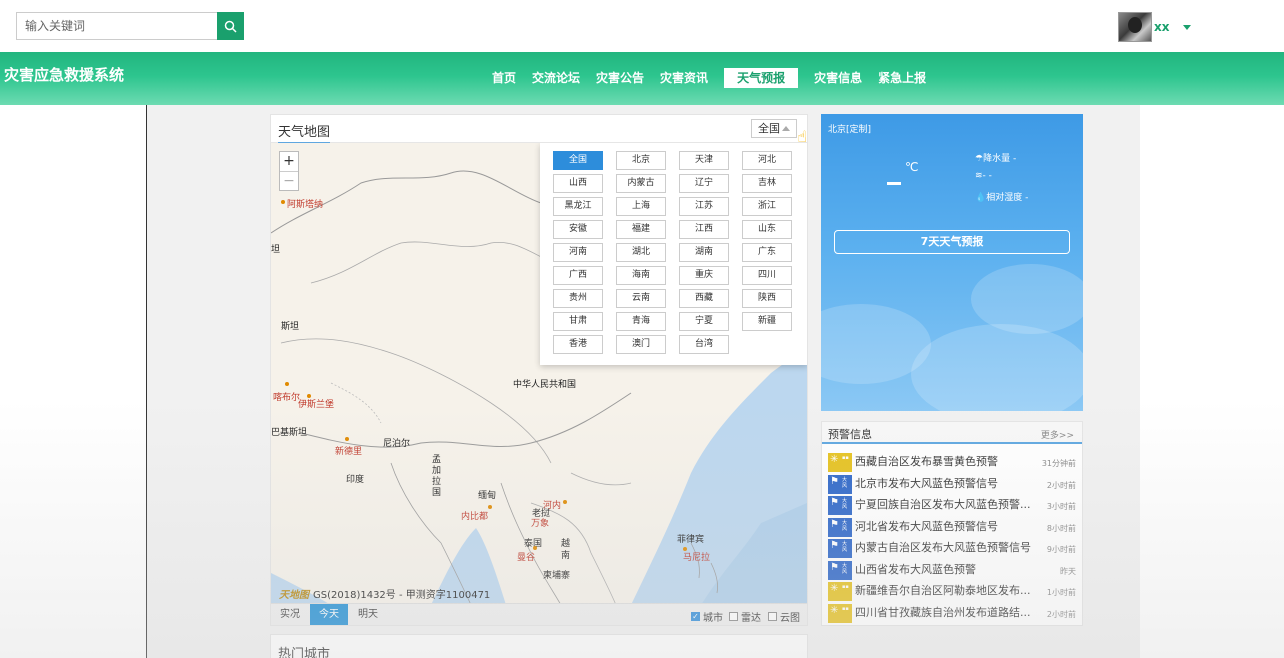  Describe the element at coordinates (289, 161) in the screenshot. I see `zoom-in-button: +` at that location.